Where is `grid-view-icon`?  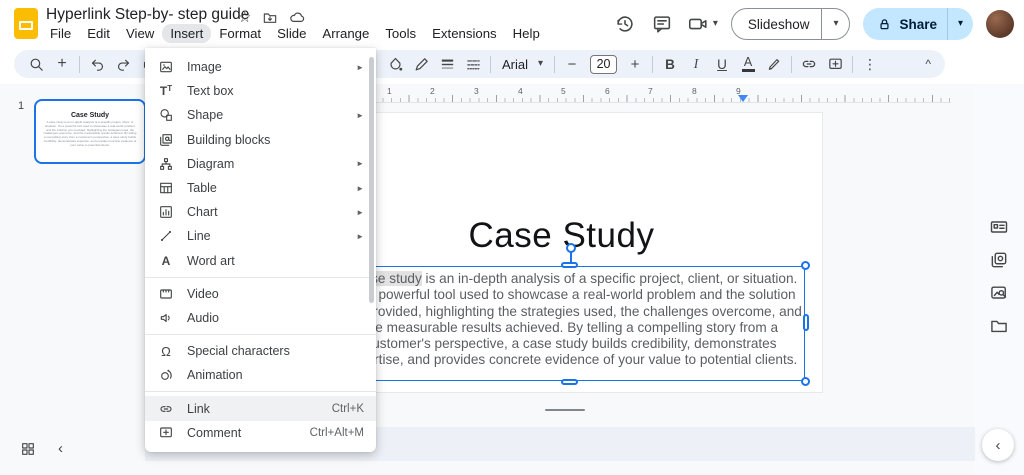
grid-view-icon is located at coordinates (28, 449).